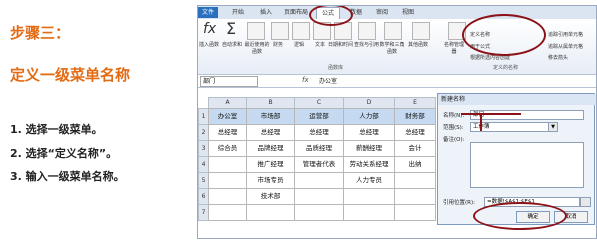 This screenshot has height=245, width=597. Describe the element at coordinates (64, 153) in the screenshot. I see `instruction-2: 2. 选择“定义名称”。` at that location.